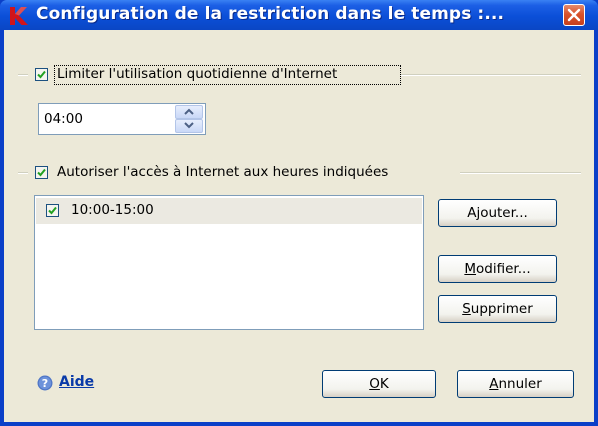 This screenshot has height=426, width=598. I want to click on interval-checkbox, so click(52, 210).